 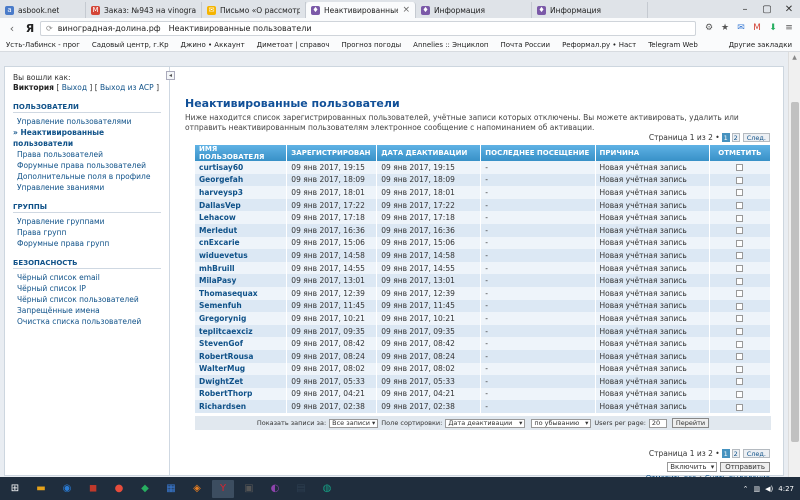 What do you see at coordinates (741, 28) in the screenshot?
I see `mail-icon: ✉` at bounding box center [741, 28].